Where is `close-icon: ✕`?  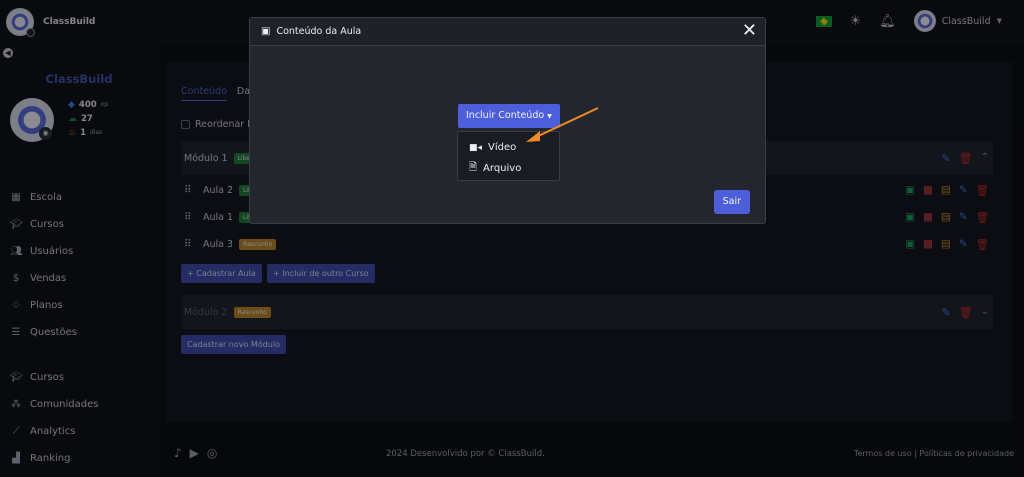
close-icon: ✕ is located at coordinates (749, 31).